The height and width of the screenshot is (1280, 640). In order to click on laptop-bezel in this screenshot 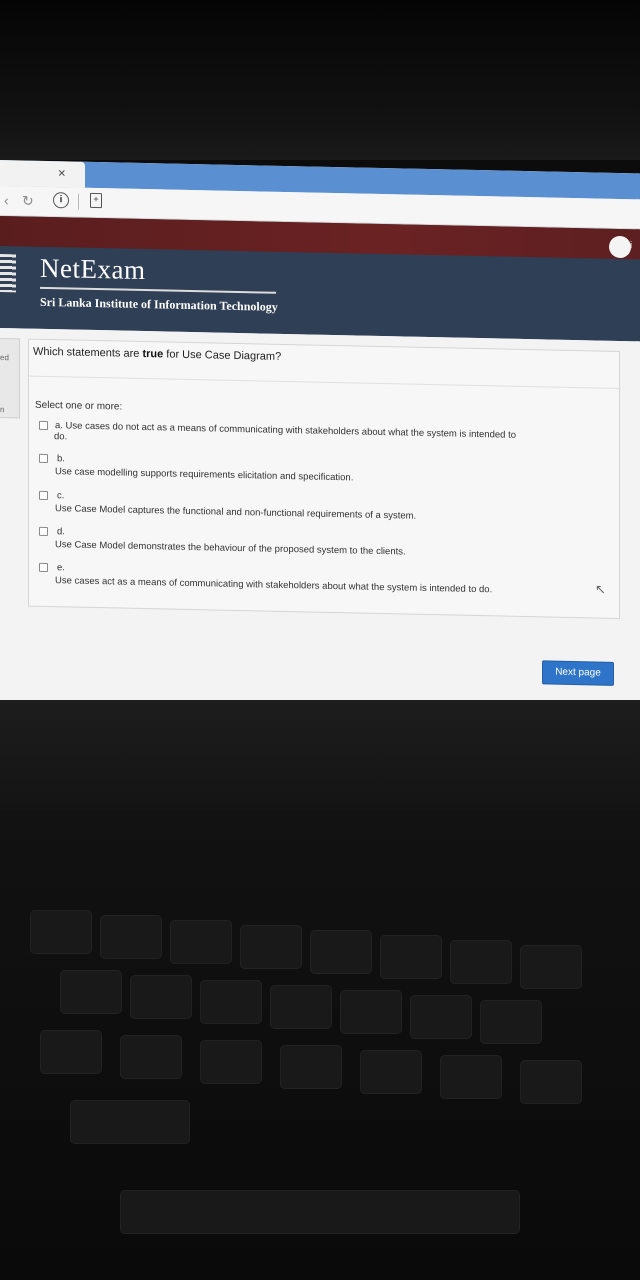, I will do `click(320, 755)`.